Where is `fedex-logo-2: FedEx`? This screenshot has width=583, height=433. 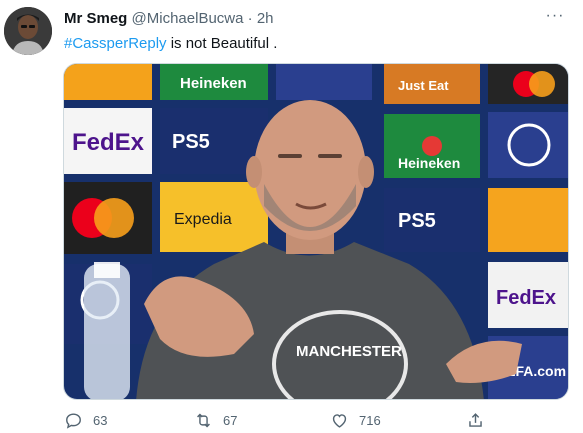
fedex-logo-2: FedEx is located at coordinates (526, 298).